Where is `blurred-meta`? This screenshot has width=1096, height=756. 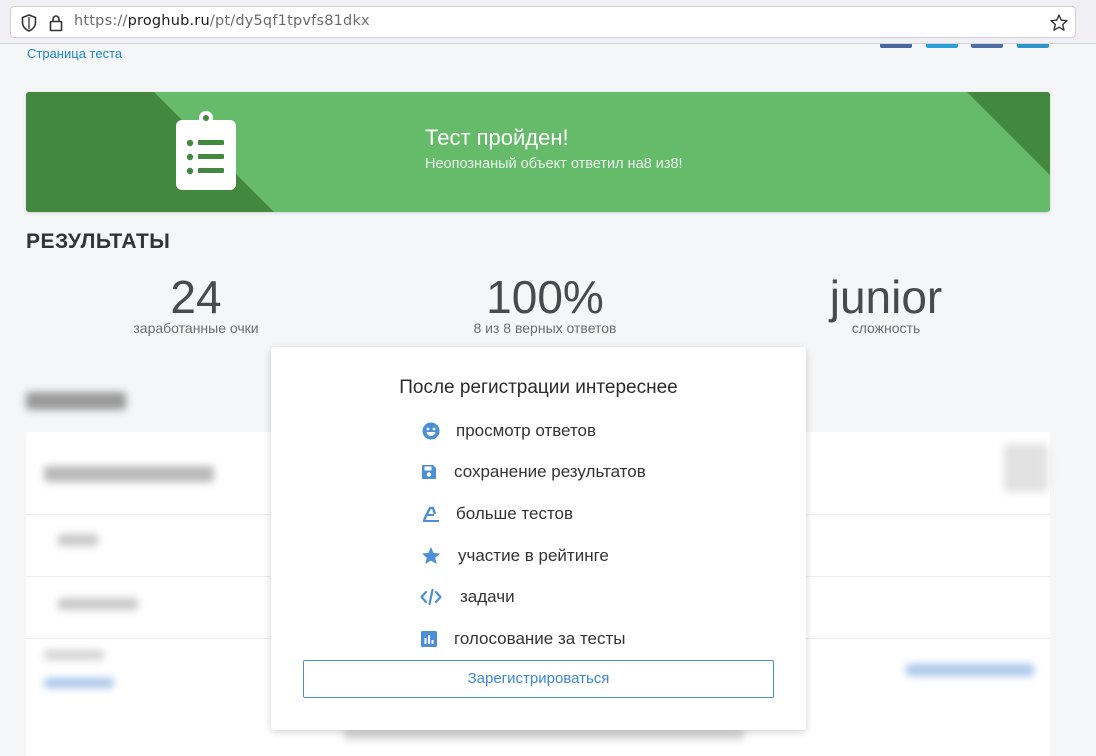 blurred-meta is located at coordinates (74, 655).